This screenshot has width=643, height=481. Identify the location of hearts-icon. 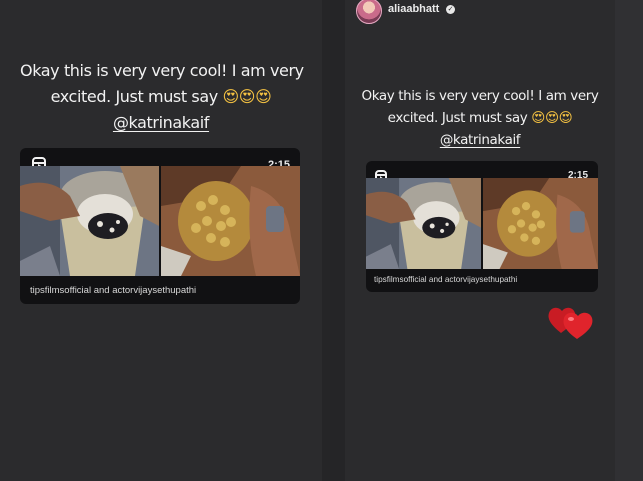
(572, 323).